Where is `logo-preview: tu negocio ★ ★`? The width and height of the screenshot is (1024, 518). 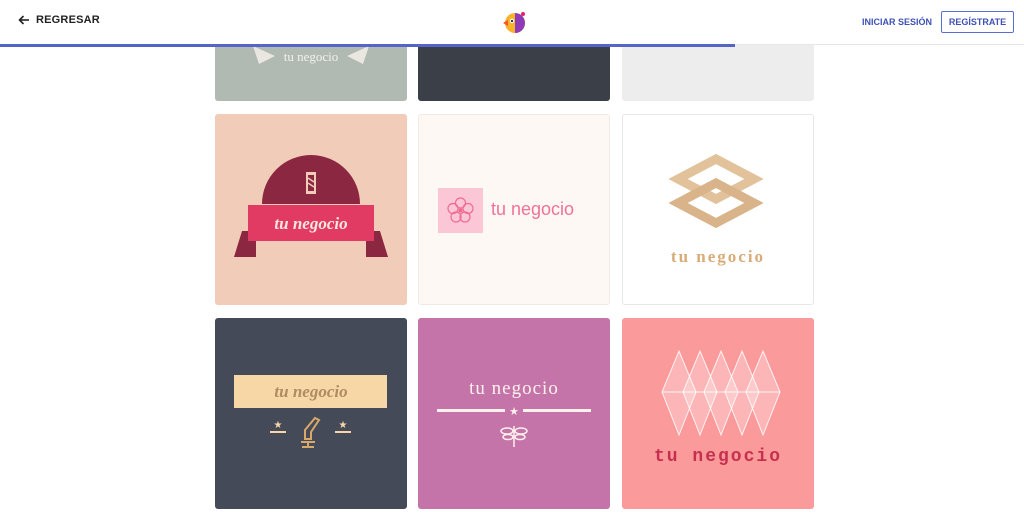
logo-preview: tu negocio ★ ★ is located at coordinates (310, 411).